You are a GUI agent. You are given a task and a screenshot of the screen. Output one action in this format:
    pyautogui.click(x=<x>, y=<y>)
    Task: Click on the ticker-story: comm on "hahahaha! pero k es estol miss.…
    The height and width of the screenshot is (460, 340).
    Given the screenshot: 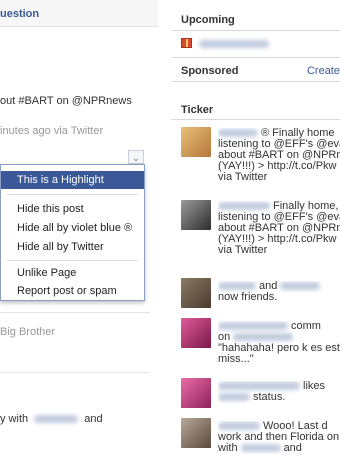 What is the action you would take?
    pyautogui.click(x=279, y=343)
    